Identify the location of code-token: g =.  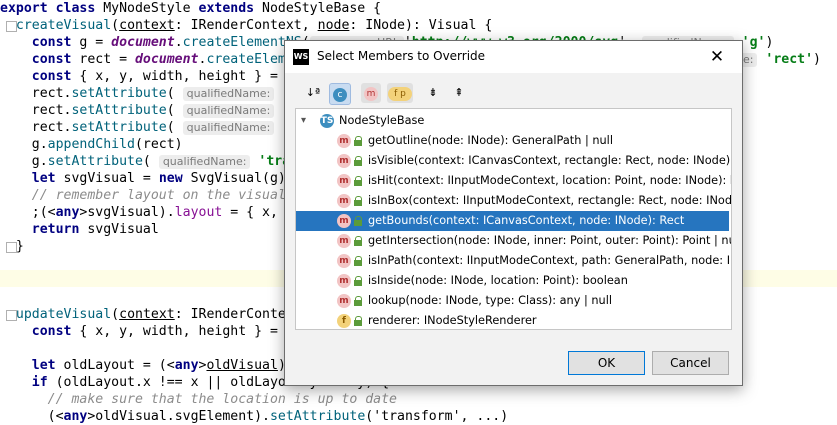
(95, 42).